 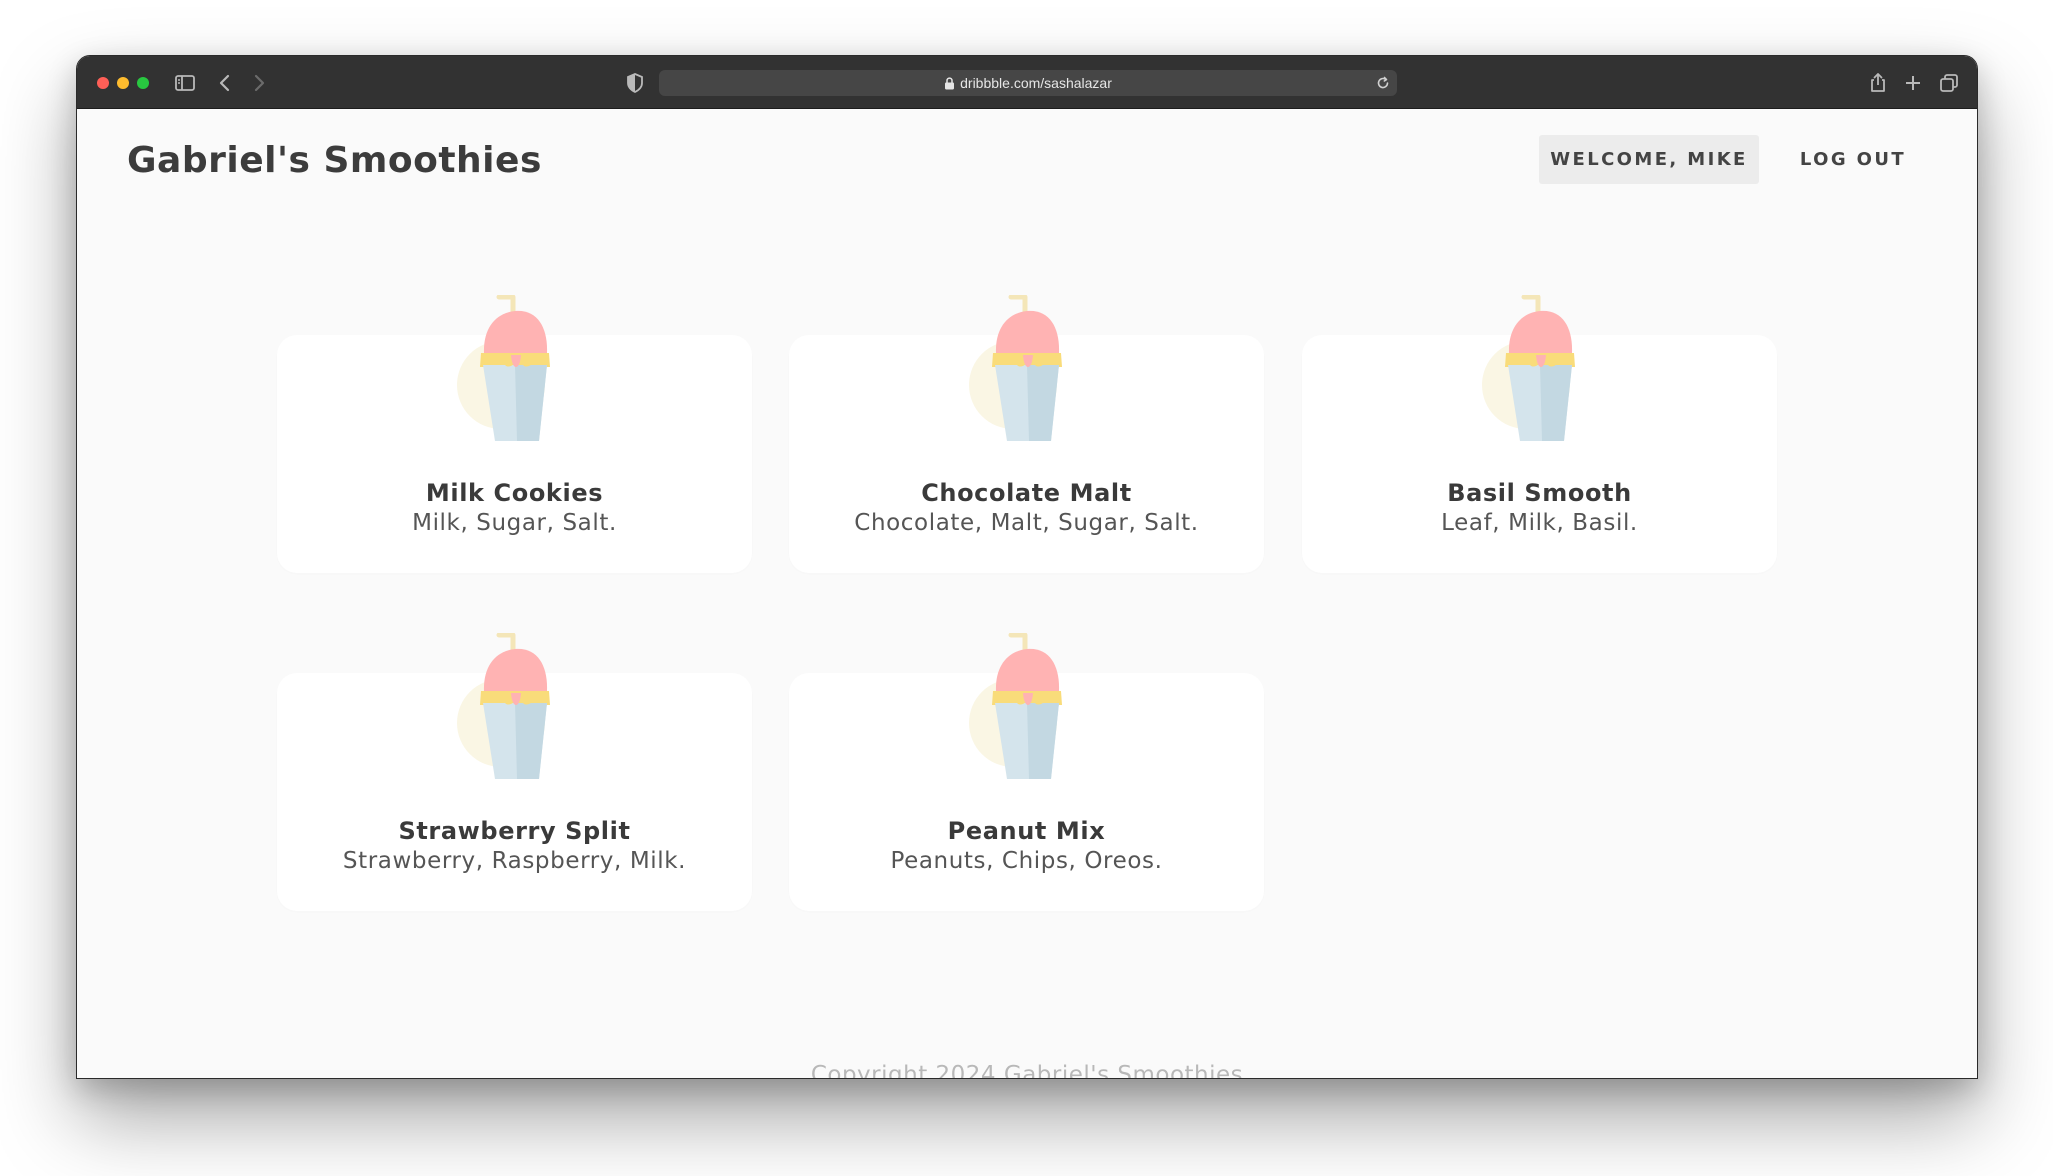 What do you see at coordinates (1383, 83) in the screenshot?
I see `reload-icon` at bounding box center [1383, 83].